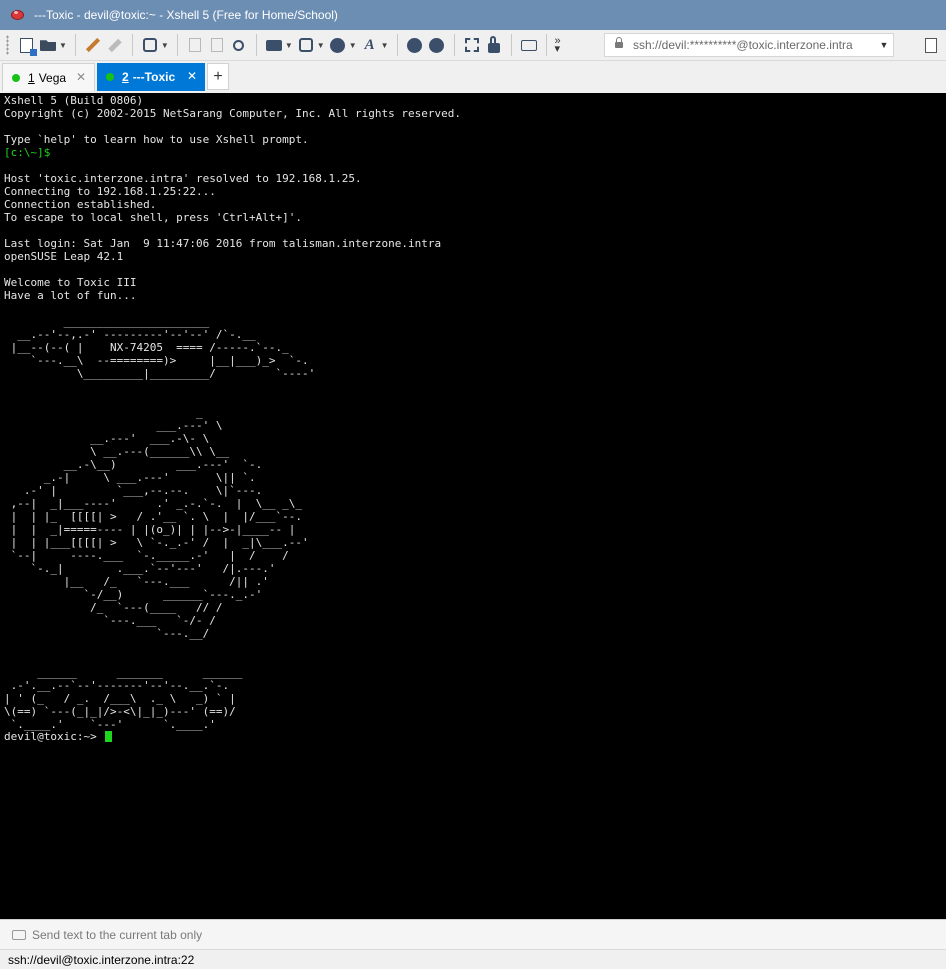  I want to click on fullscreen-icon, so click(471, 45).